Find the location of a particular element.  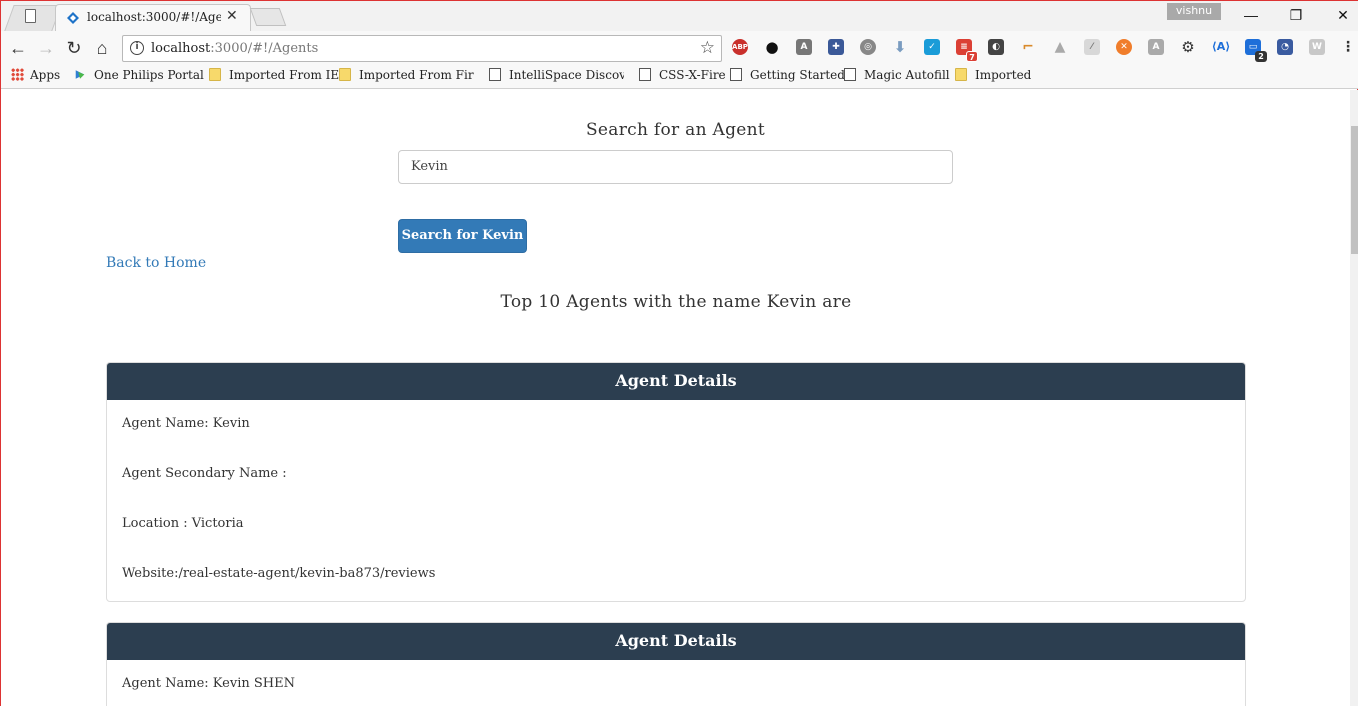

angular-favicon-icon is located at coordinates (73, 18).